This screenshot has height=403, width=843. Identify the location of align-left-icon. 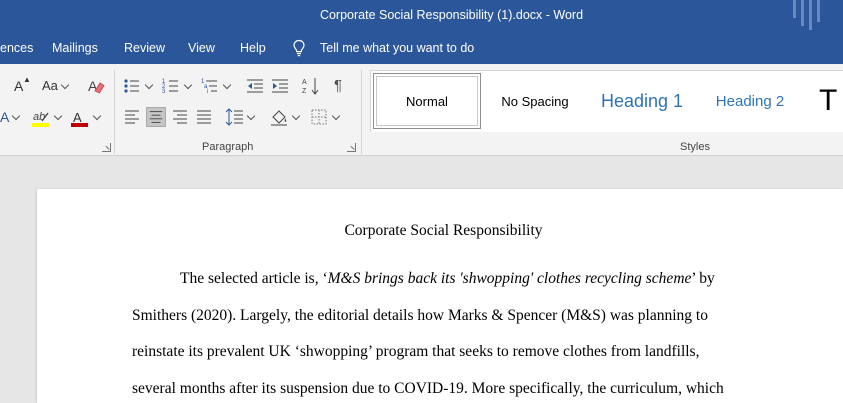
(132, 117).